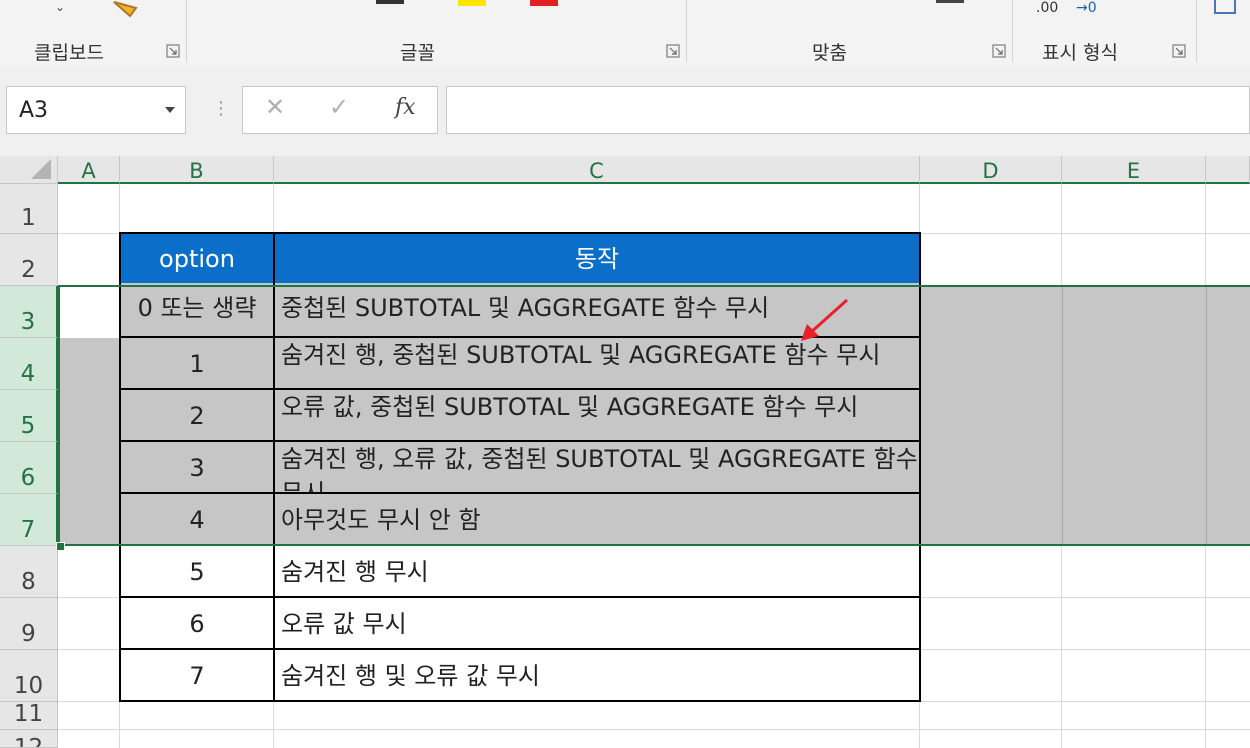 Image resolution: width=1250 pixels, height=748 pixels. What do you see at coordinates (89, 170) in the screenshot?
I see `column-header-a: A` at bounding box center [89, 170].